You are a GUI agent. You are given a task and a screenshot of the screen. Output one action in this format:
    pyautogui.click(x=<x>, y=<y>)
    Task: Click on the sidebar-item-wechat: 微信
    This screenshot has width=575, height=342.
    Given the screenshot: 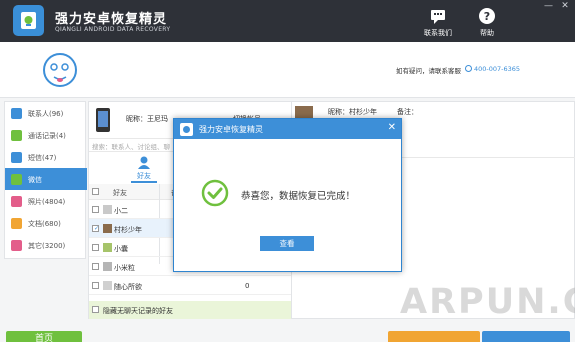 What is the action you would take?
    pyautogui.click(x=46, y=179)
    